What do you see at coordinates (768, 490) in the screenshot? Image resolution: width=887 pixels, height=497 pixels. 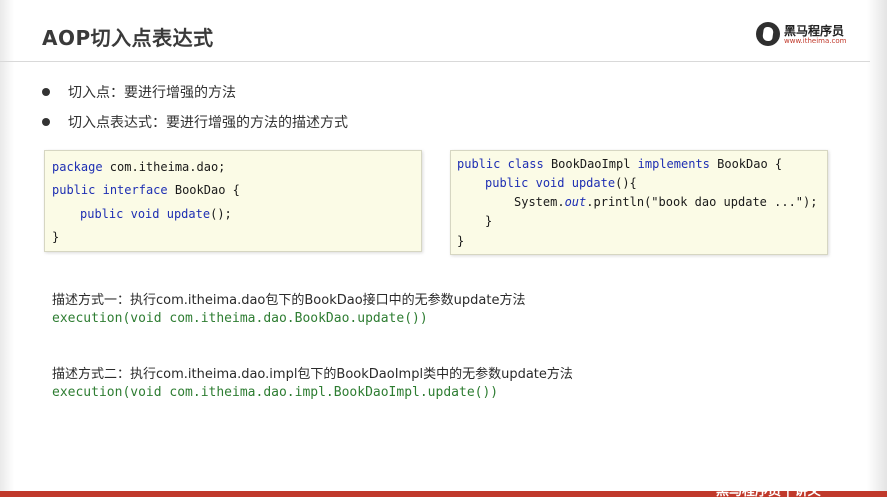 I see `bottom-caption: 黑马程序员 | 讲义` at bounding box center [768, 490].